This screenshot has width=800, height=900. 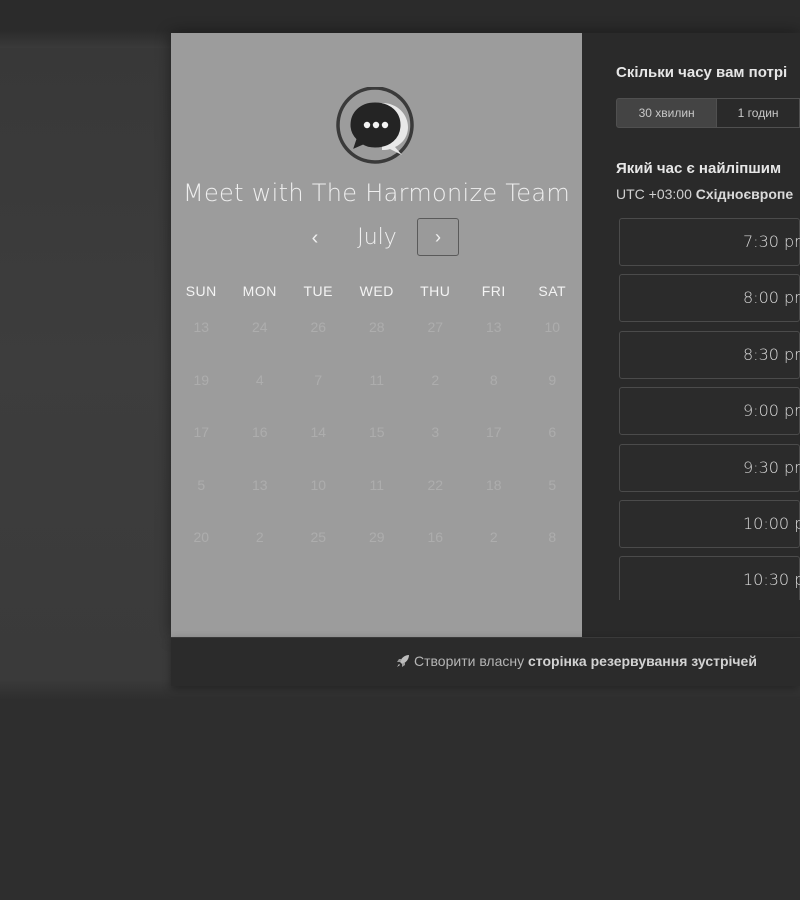 What do you see at coordinates (376, 125) in the screenshot?
I see `chat-bubble-logo-icon` at bounding box center [376, 125].